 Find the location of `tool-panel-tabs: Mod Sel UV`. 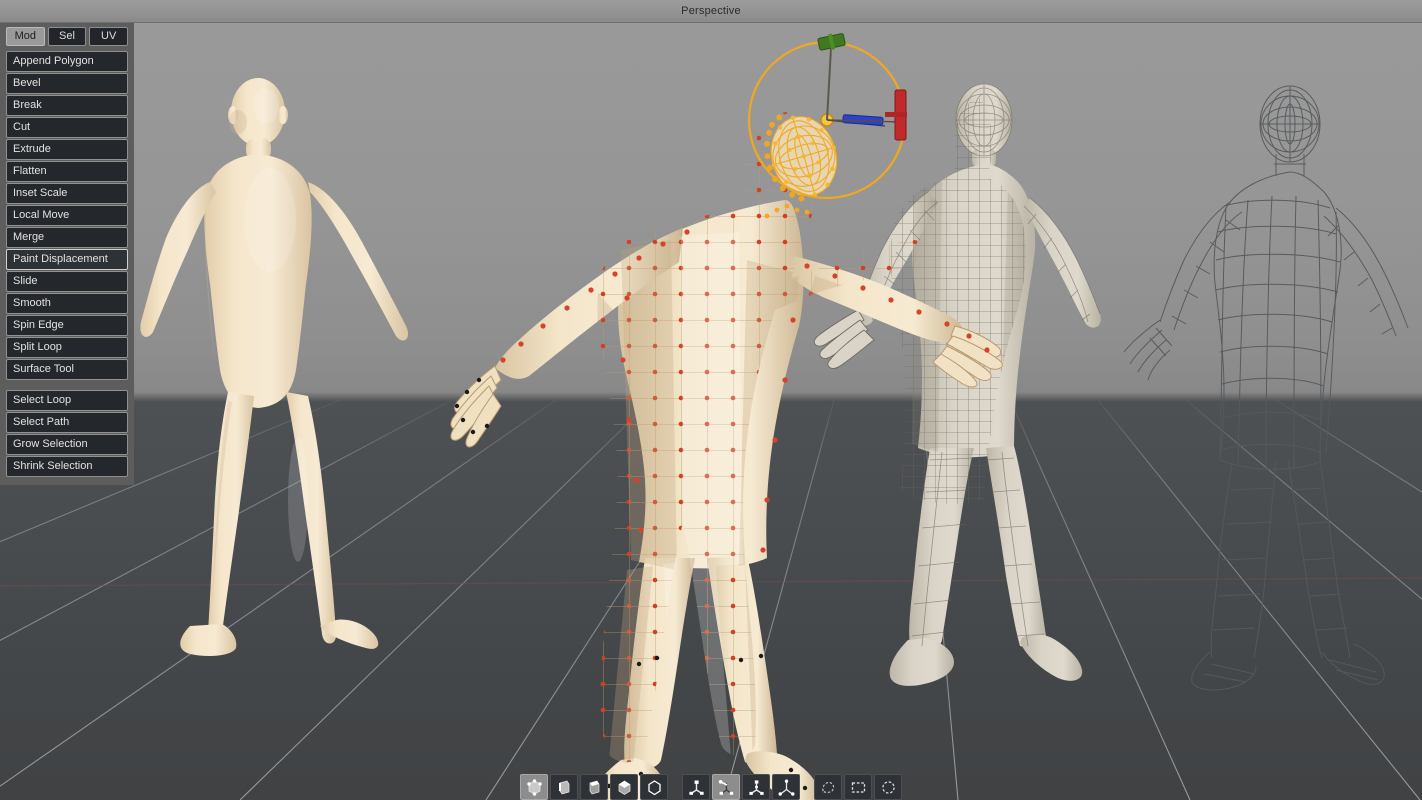

tool-panel-tabs: Mod Sel UV is located at coordinates (67, 36).